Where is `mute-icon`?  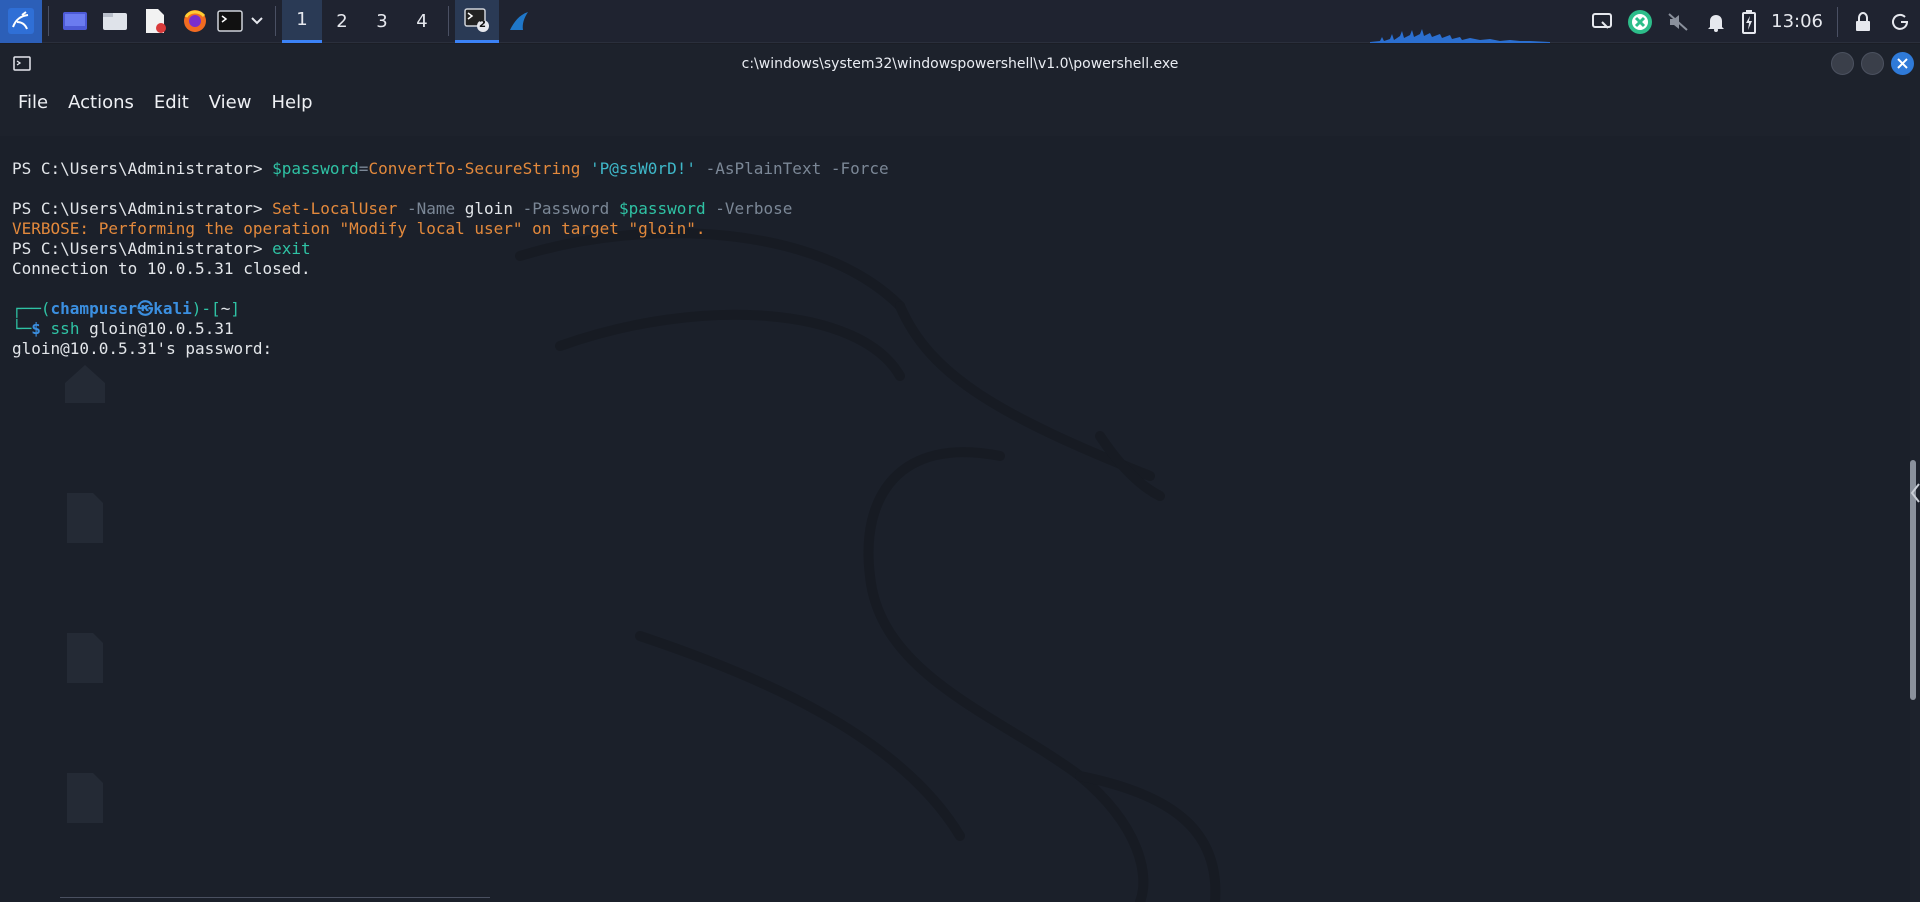 mute-icon is located at coordinates (1678, 21).